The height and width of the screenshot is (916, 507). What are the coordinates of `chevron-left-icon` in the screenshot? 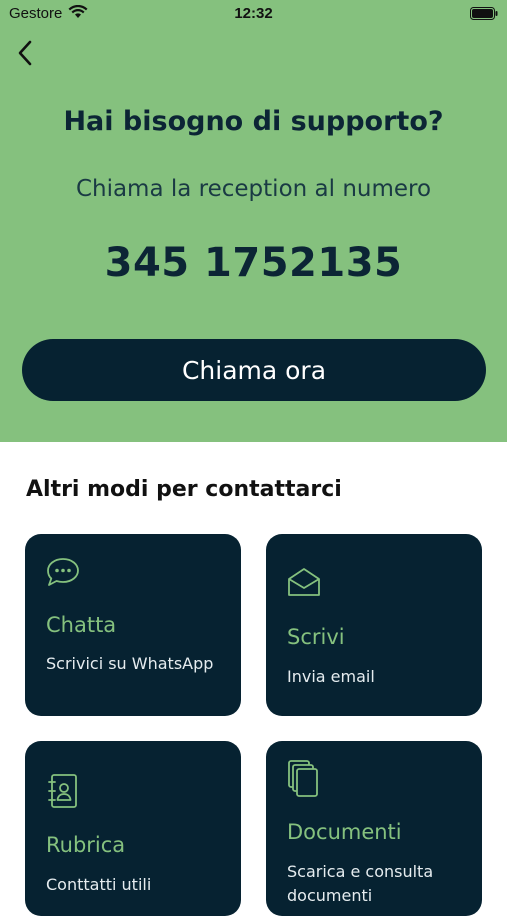 It's located at (25, 53).